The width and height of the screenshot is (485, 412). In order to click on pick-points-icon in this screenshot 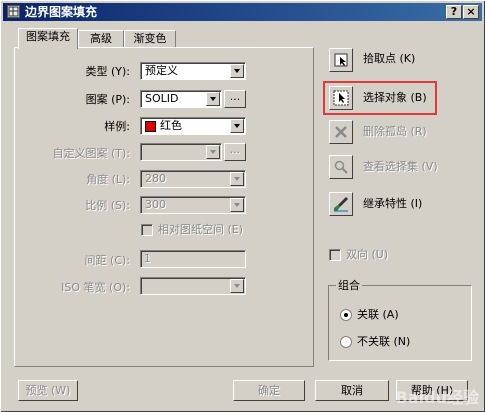, I will do `click(341, 60)`.